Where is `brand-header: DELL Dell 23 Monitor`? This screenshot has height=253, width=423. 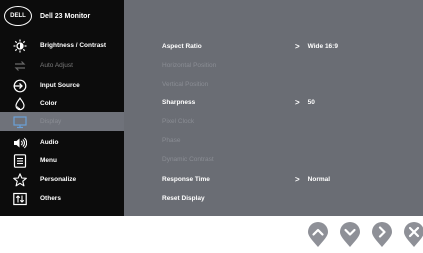
brand-header: DELL Dell 23 Monitor is located at coordinates (47, 16).